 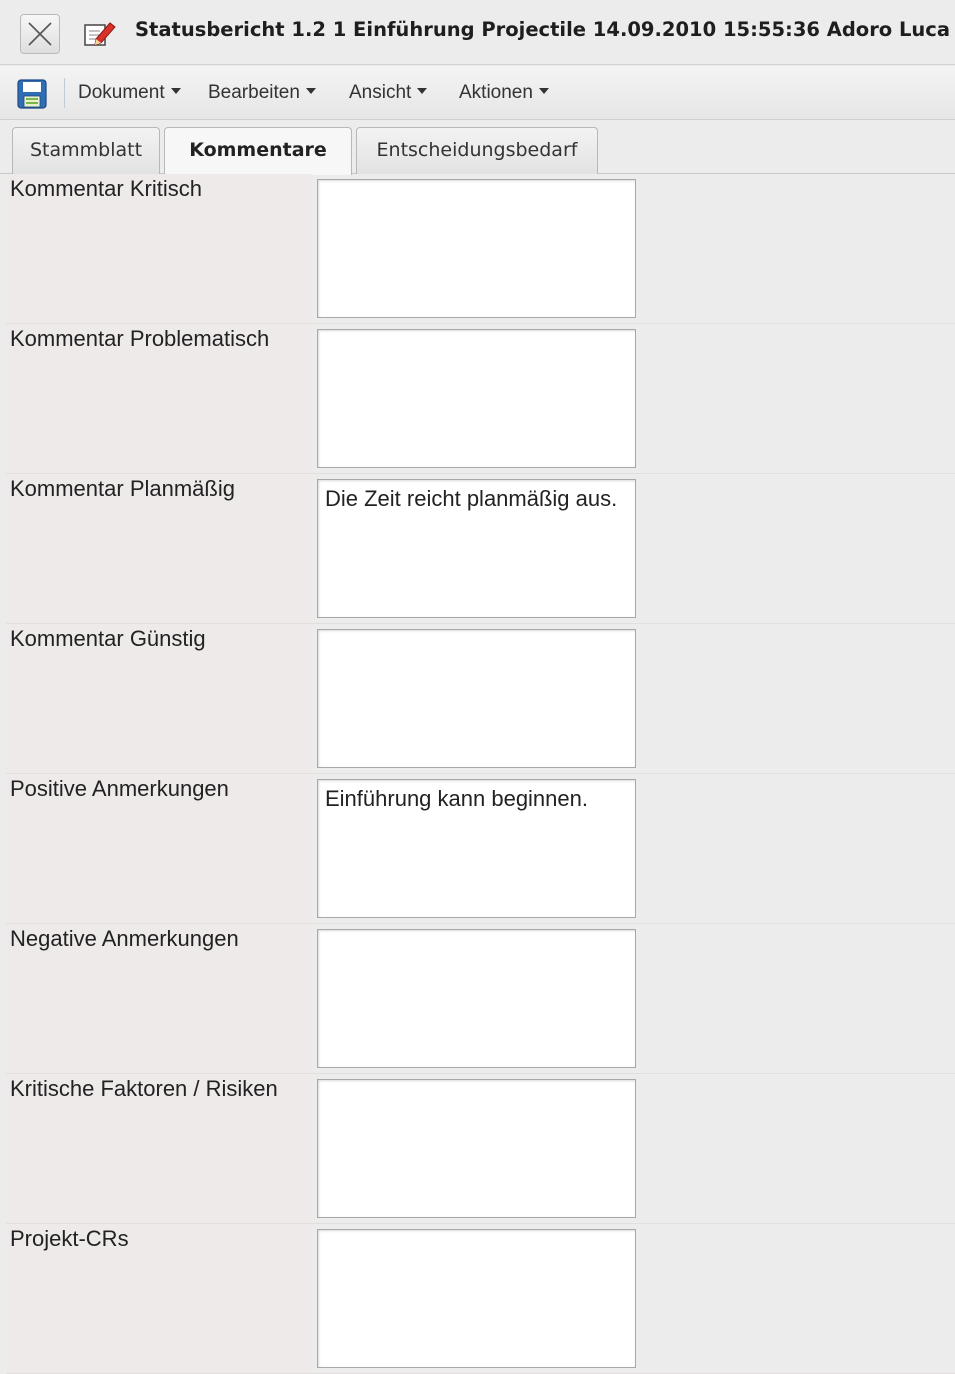 What do you see at coordinates (32, 94) in the screenshot?
I see `floppy-disk-icon` at bounding box center [32, 94].